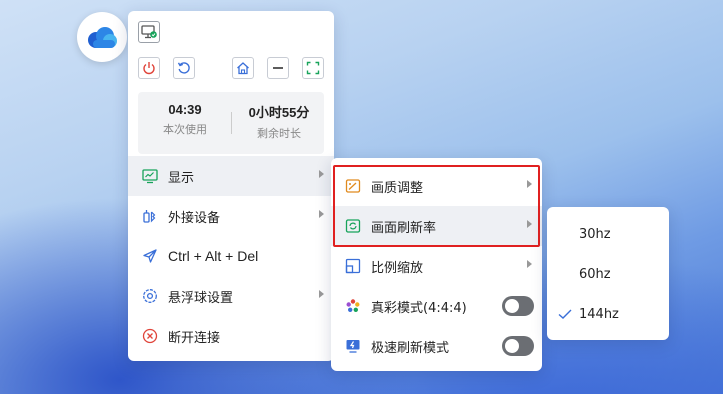 This screenshot has height=394, width=723. What do you see at coordinates (231, 176) in the screenshot?
I see `menu-item-display: 显示` at bounding box center [231, 176].